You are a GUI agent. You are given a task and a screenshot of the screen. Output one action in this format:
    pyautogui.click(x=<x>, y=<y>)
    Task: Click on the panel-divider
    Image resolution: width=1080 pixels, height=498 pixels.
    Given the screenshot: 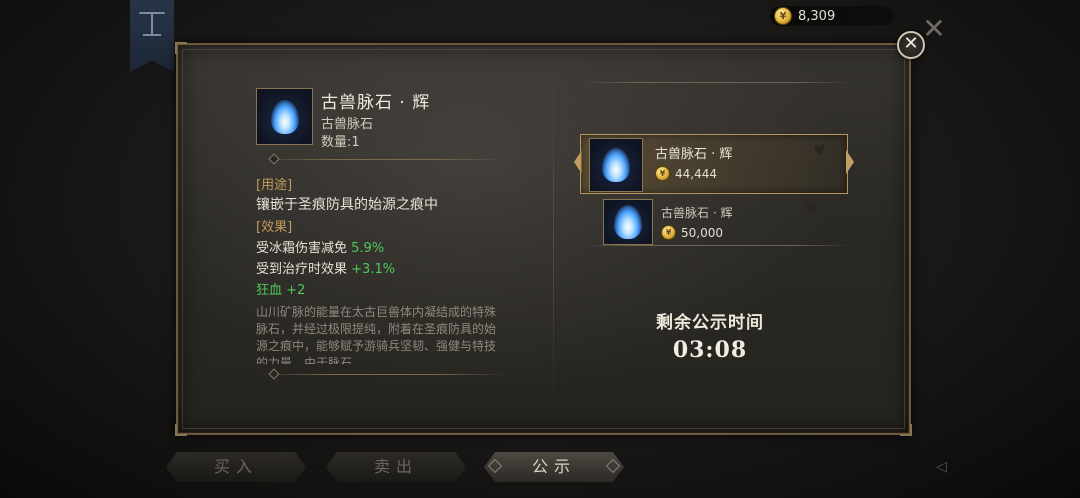 What is the action you would take?
    pyautogui.click(x=553, y=238)
    